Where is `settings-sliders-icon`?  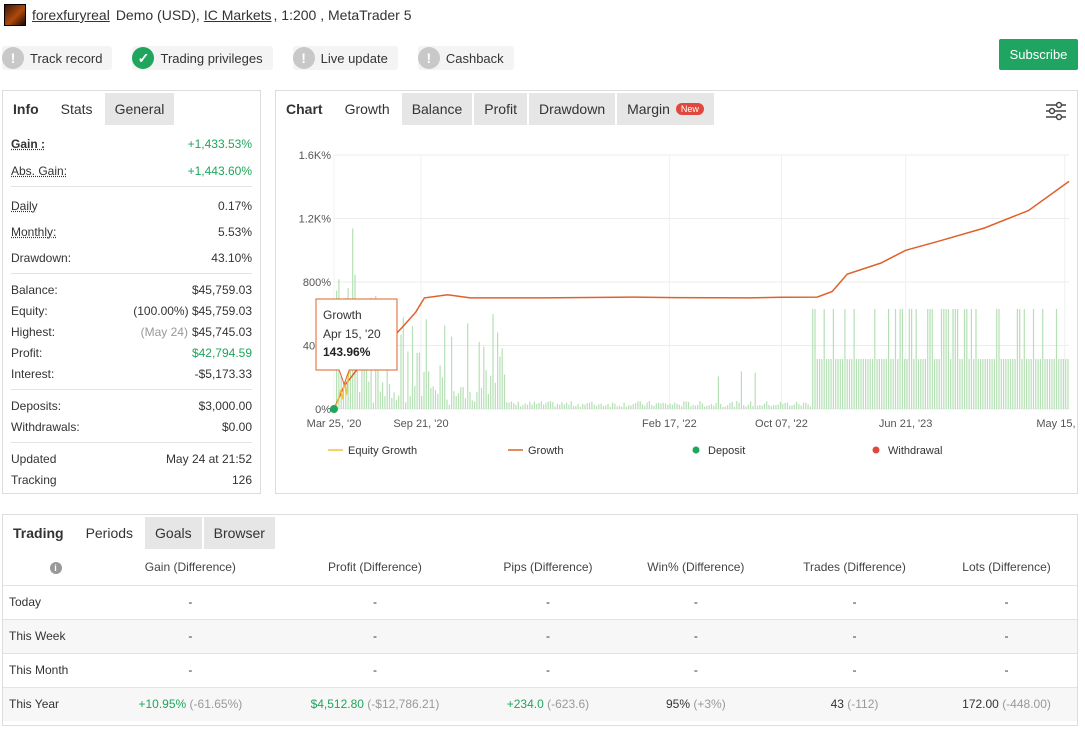 settings-sliders-icon is located at coordinates (1056, 111).